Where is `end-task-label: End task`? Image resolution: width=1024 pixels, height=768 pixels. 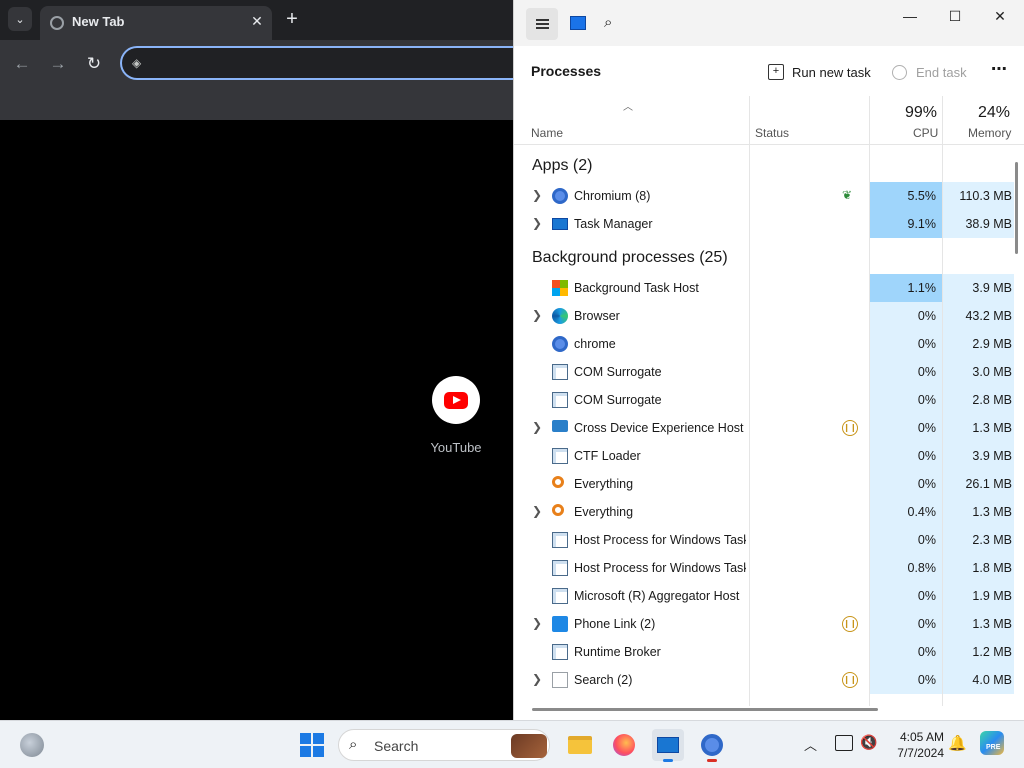
end-task-label: End task is located at coordinates (941, 72).